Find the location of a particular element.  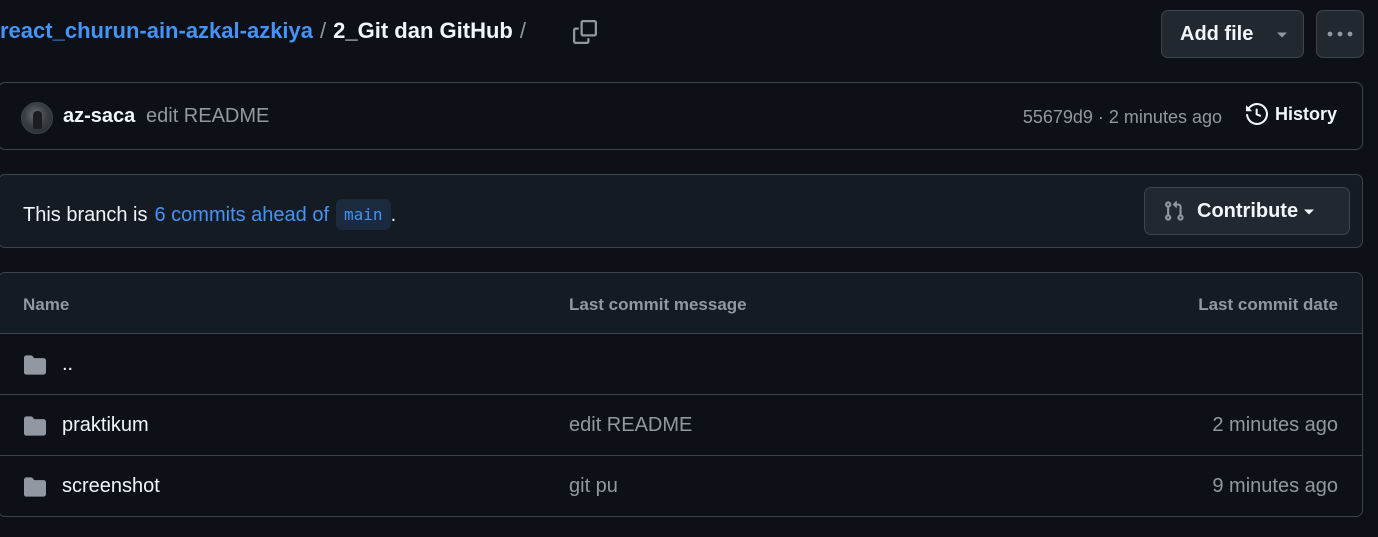

commit-author: az-saca is located at coordinates (99, 116).